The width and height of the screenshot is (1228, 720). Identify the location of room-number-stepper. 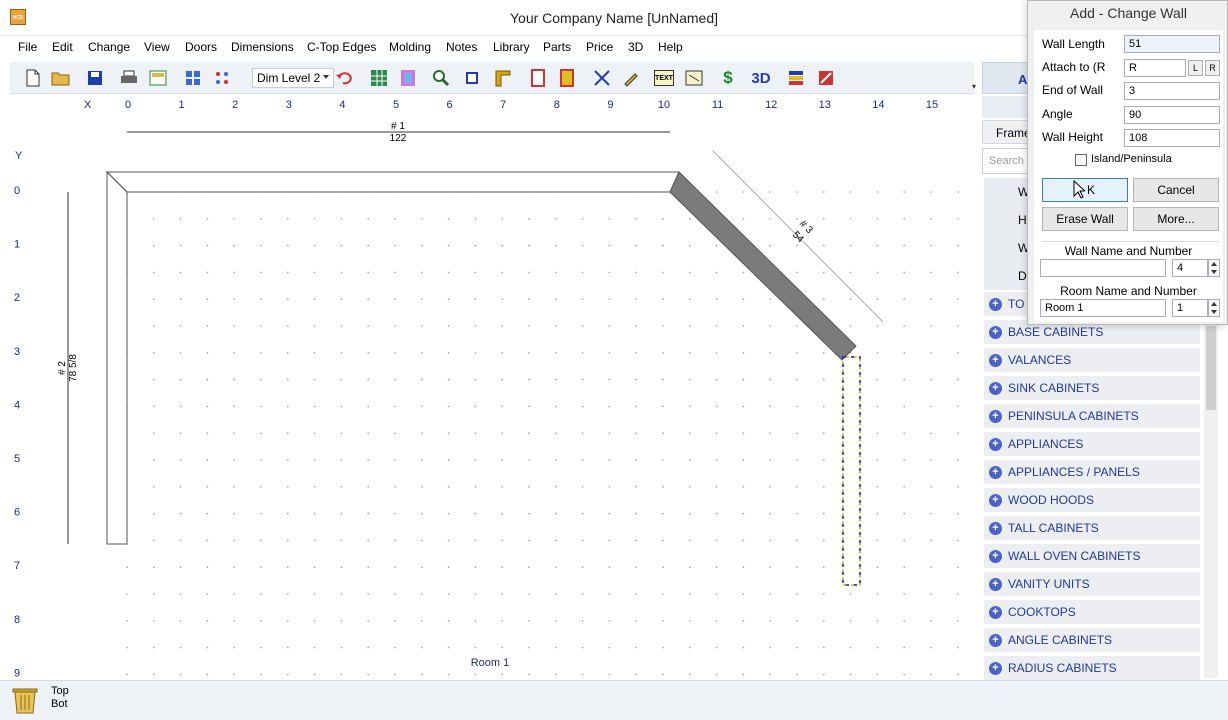
(1214, 308).